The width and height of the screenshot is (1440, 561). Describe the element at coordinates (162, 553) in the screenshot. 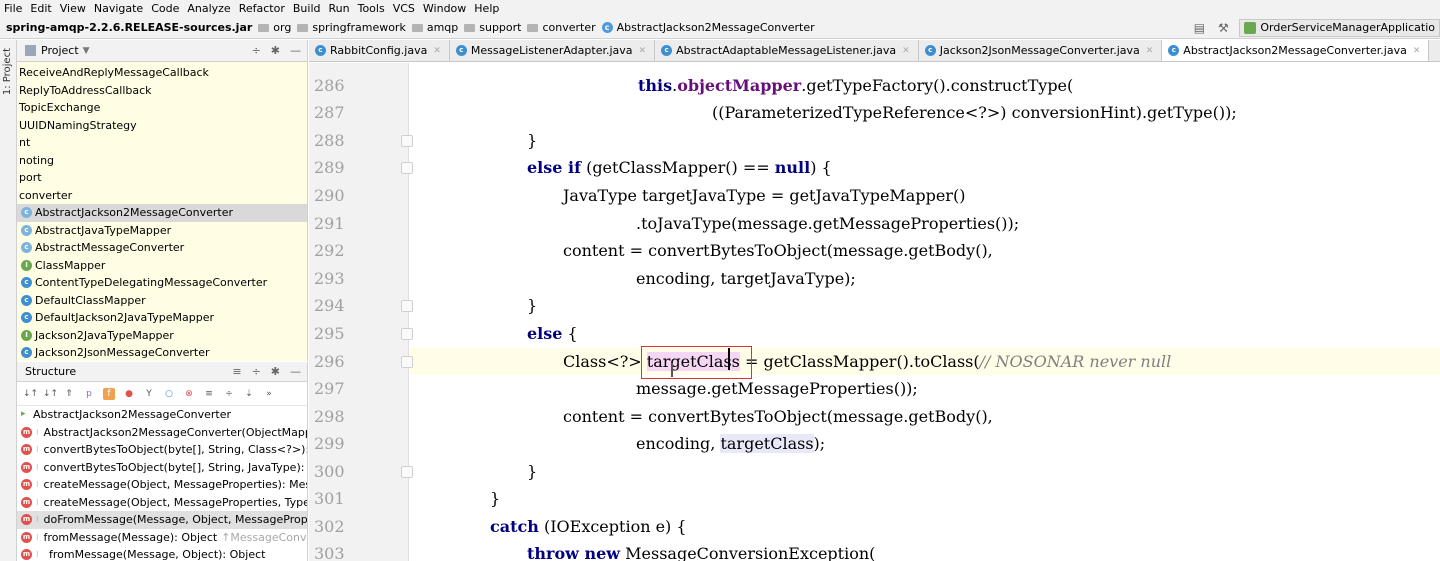

I see `structure-member: m ⁝ fromMessage(Message, Object): Object` at that location.